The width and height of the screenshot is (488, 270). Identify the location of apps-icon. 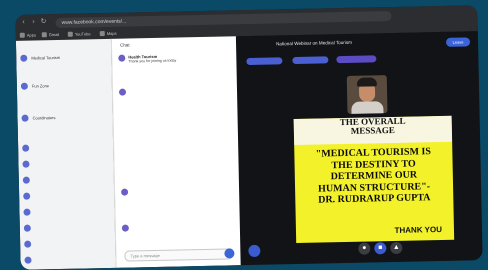
(22, 36).